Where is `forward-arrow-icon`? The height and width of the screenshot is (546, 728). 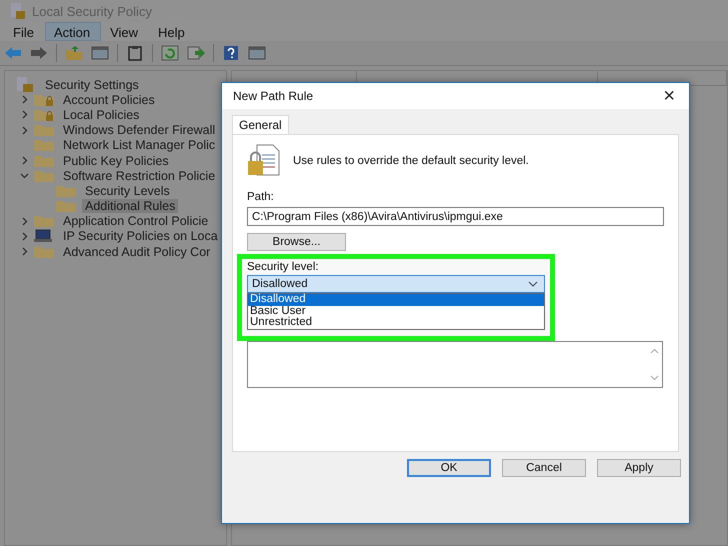 forward-arrow-icon is located at coordinates (39, 53).